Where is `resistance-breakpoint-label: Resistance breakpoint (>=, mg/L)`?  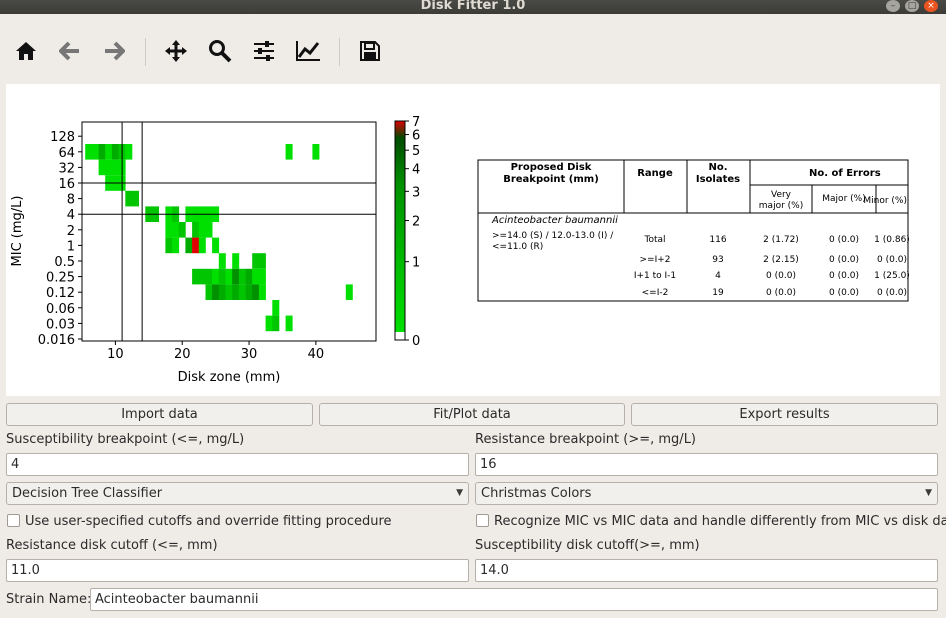
resistance-breakpoint-label: Resistance breakpoint (>=, mg/L) is located at coordinates (586, 439).